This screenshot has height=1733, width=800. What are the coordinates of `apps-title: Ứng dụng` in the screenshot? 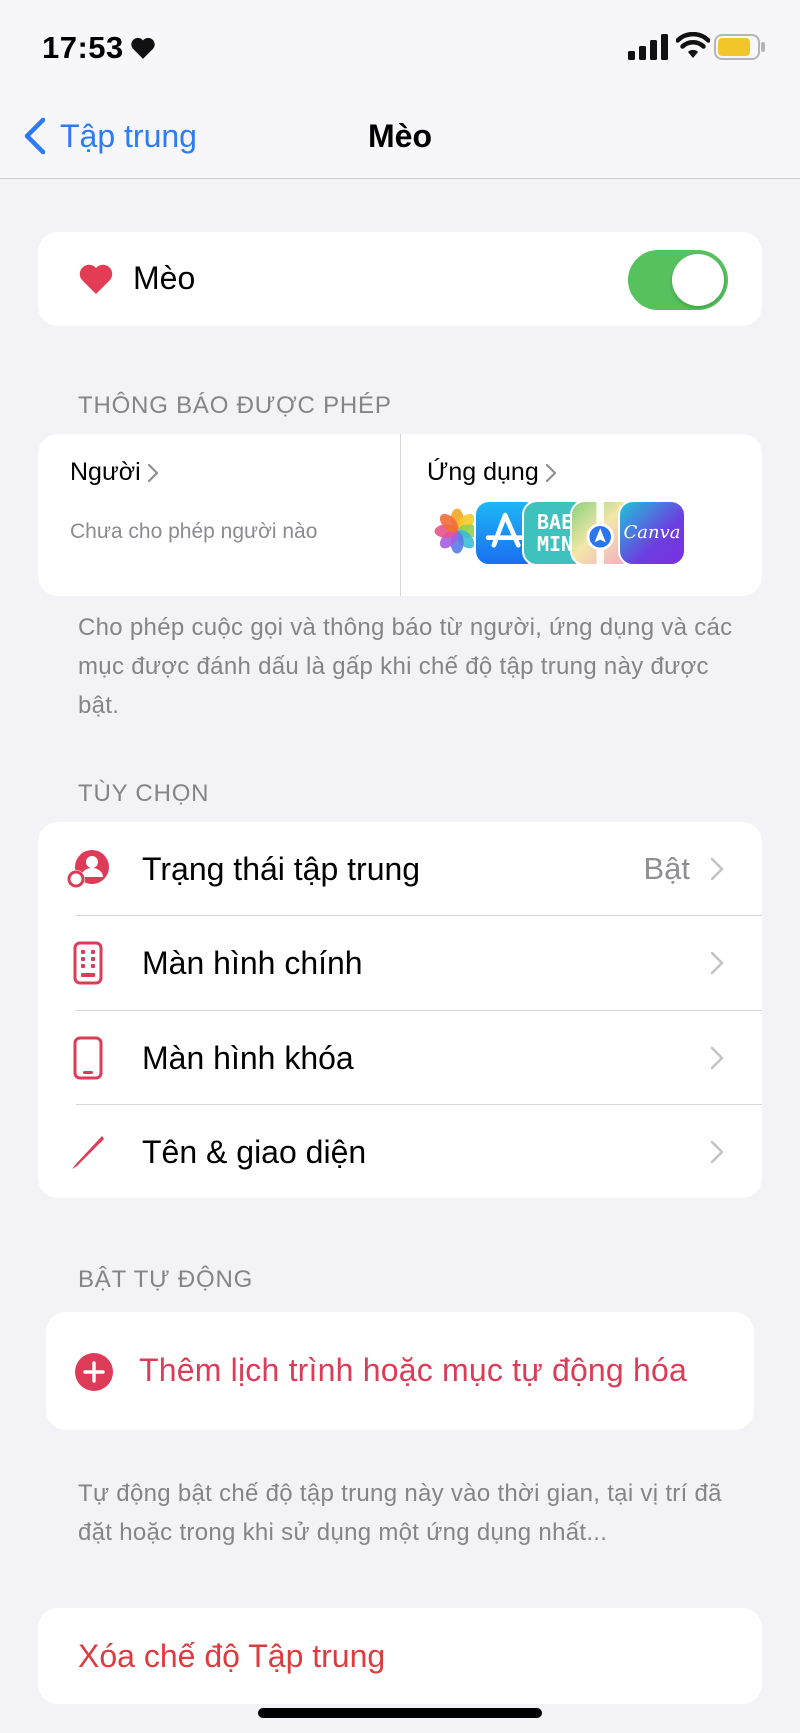 It's located at (483, 472).